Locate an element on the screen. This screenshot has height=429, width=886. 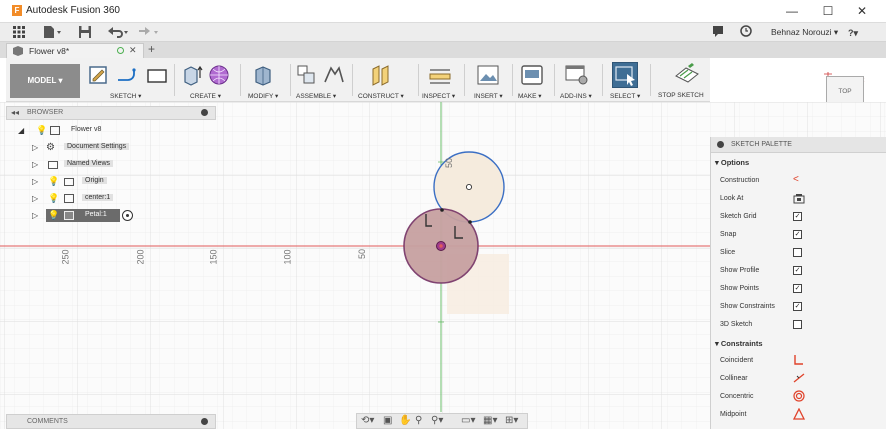
coincident-icon is located at coordinates (799, 361).